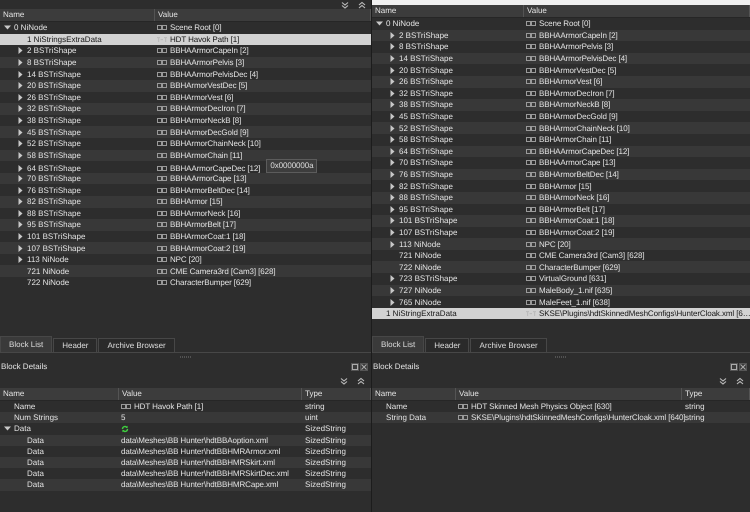 This screenshot has height=512, width=750. I want to click on tree-row: String Data SKSE\Plugins\hdtSkinnedMeshConfigs\HunterCloak.xml [640]string, so click(561, 418).